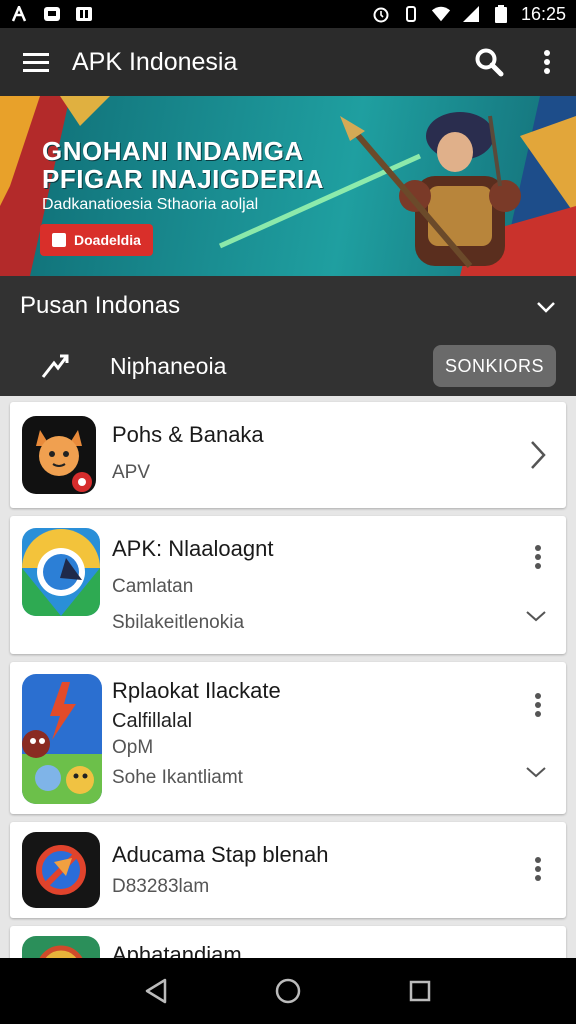 Image resolution: width=576 pixels, height=1024 pixels. I want to click on app-detail: Sbilakeitlenokia, so click(178, 622).